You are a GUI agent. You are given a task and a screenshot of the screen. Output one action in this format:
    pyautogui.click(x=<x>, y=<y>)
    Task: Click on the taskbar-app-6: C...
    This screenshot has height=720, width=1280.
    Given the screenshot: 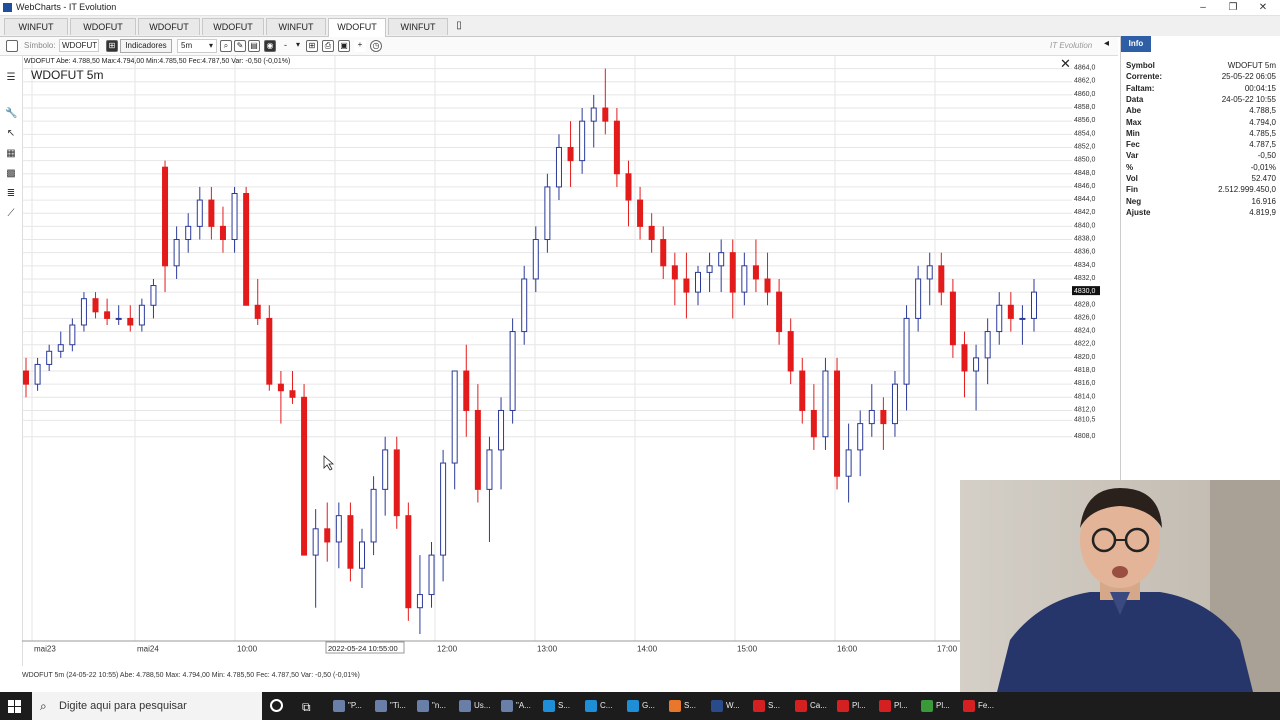 What is the action you would take?
    pyautogui.click(x=598, y=706)
    